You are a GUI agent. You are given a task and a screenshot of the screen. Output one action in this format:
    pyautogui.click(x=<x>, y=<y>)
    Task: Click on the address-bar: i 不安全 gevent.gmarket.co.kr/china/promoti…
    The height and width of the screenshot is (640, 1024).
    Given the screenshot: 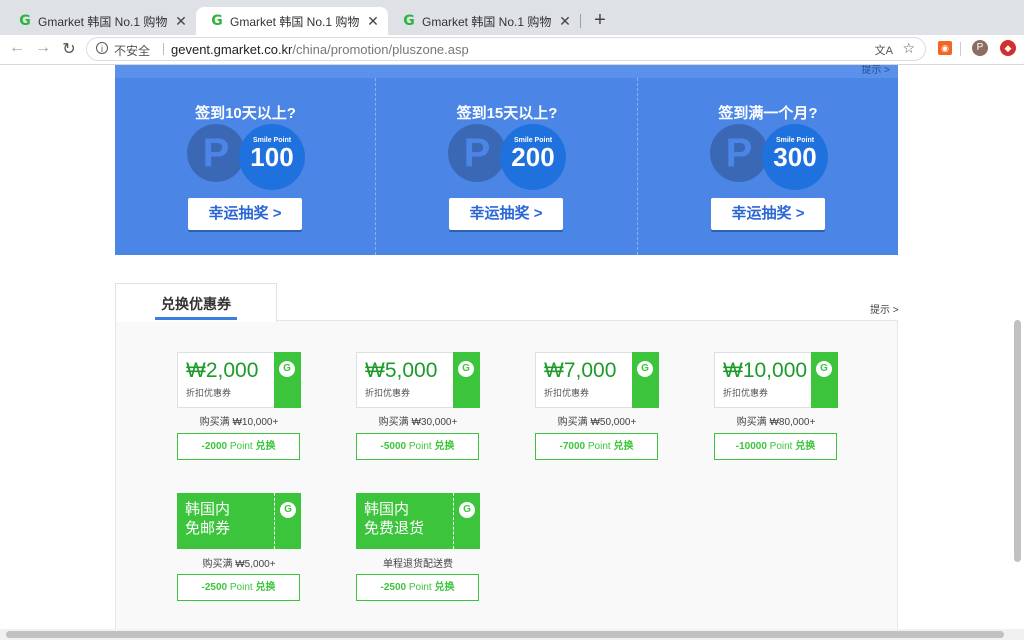 What is the action you would take?
    pyautogui.click(x=506, y=49)
    